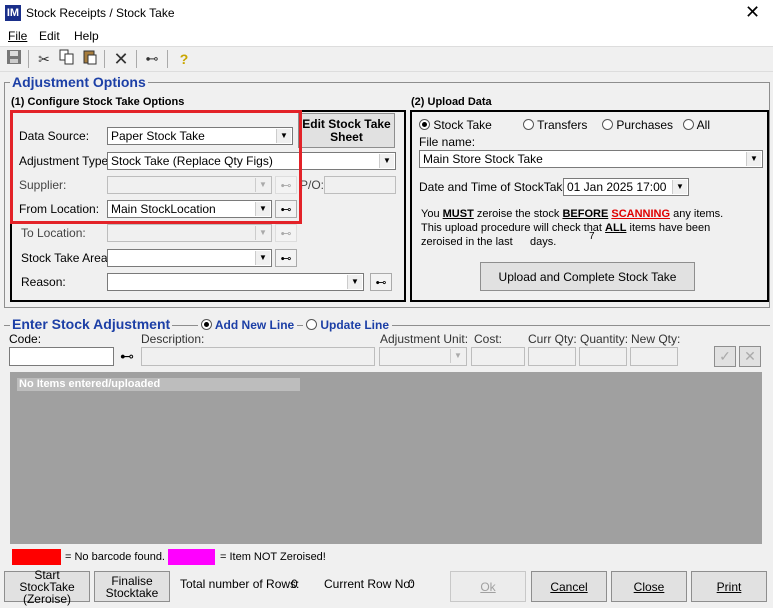  I want to click on file-name-label: File name:, so click(447, 142).